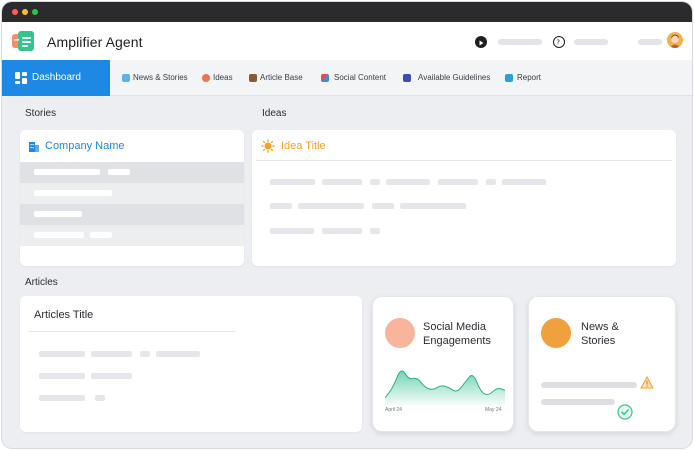 The image size is (694, 450). What do you see at coordinates (675, 40) in the screenshot?
I see `user-avatar` at bounding box center [675, 40].